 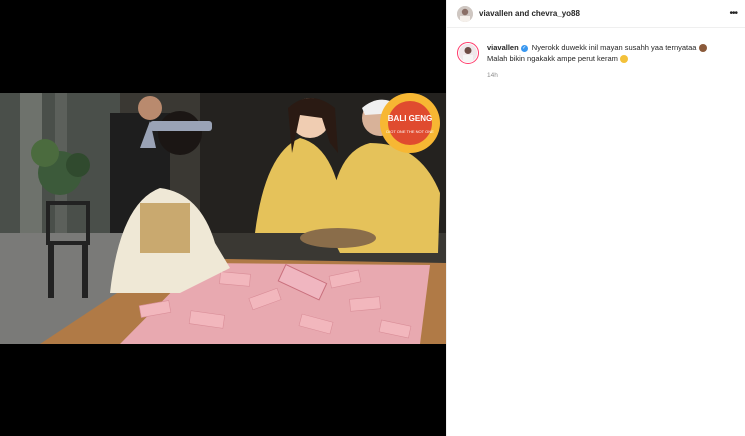 I want to click on more-horizontal-icon: •••, so click(x=733, y=13).